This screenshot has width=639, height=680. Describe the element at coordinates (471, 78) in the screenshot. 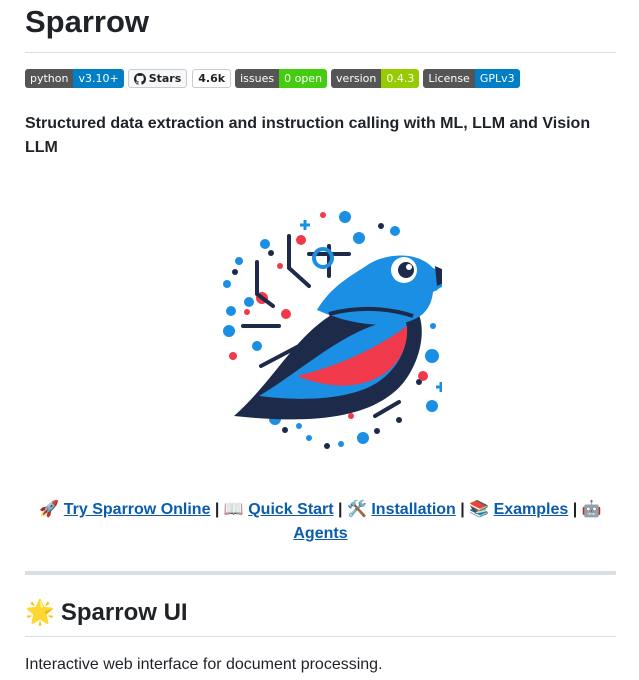

I see `license-badge: License GPLv3` at that location.